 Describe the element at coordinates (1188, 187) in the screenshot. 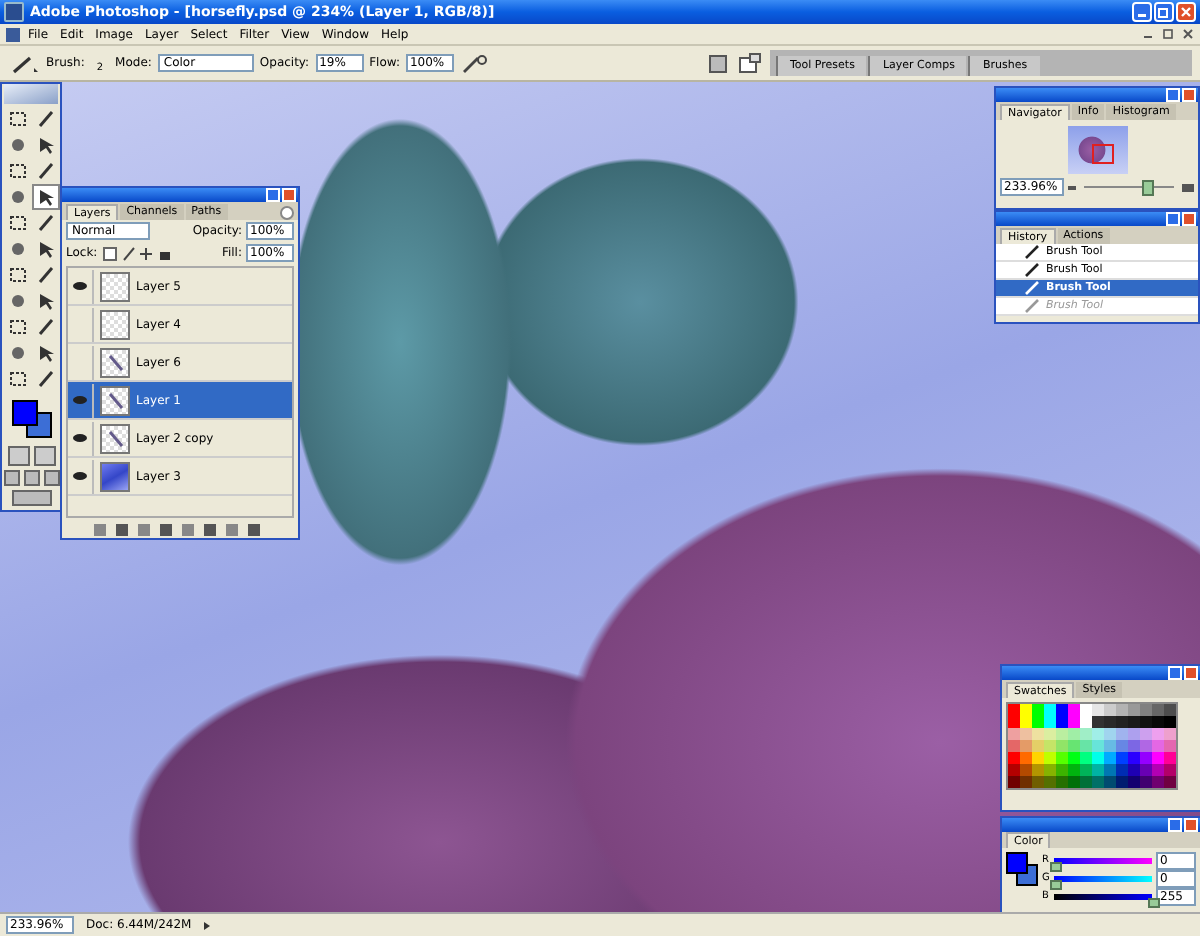

I see `zoom-in-icon` at that location.